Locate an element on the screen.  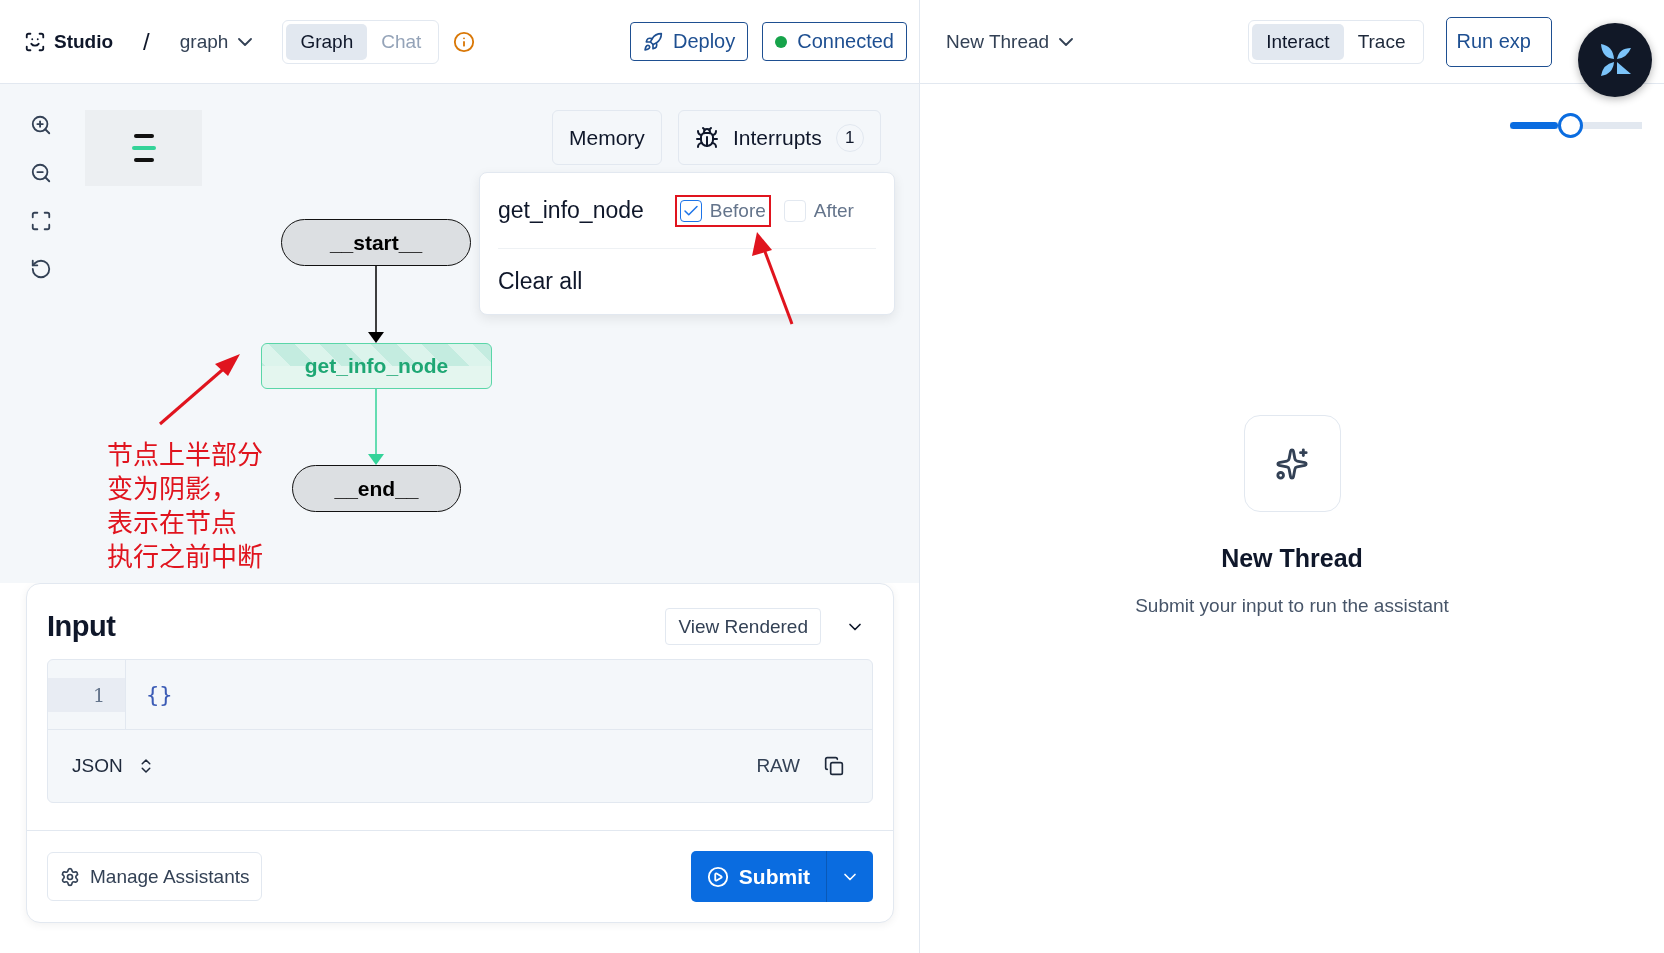
annotation-text: 变为阴影， is located at coordinates (172, 487).